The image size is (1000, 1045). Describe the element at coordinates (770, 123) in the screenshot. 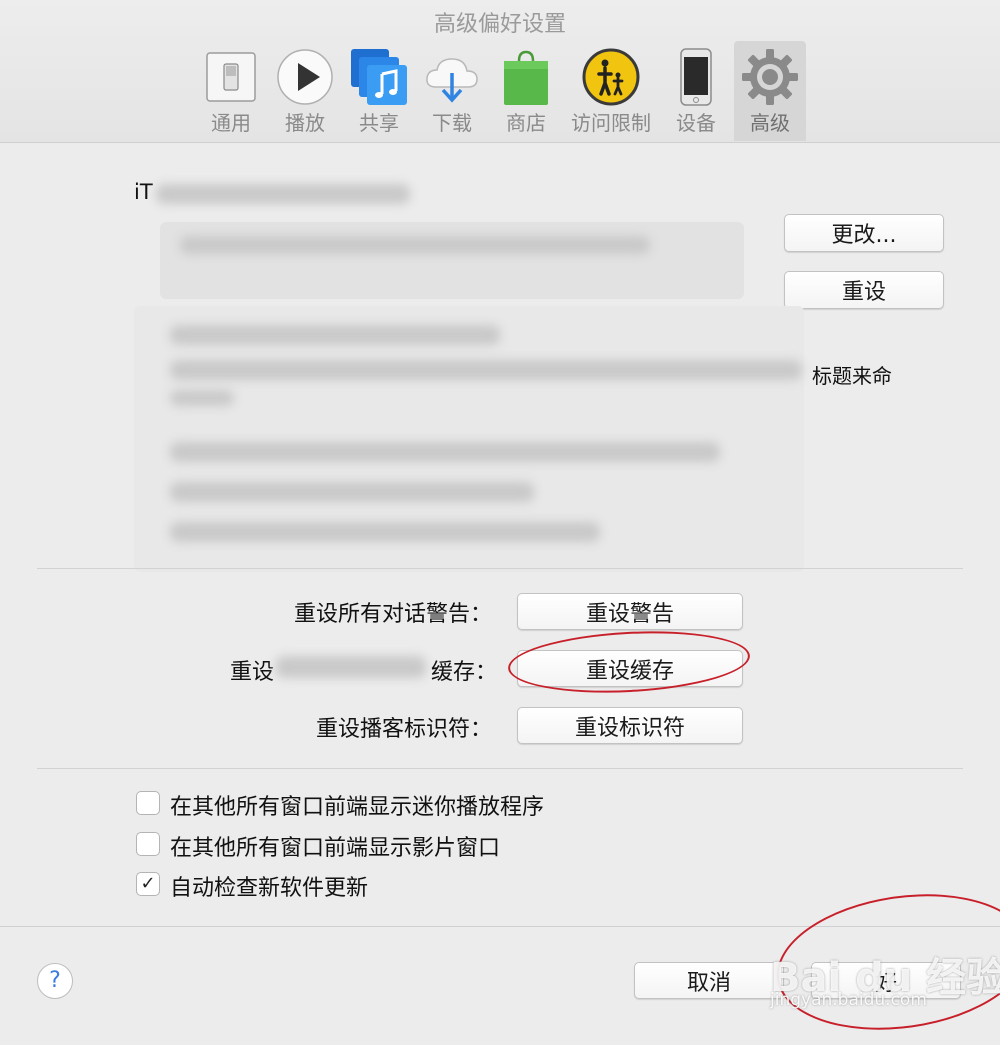

I see `tab-label: 高级` at that location.